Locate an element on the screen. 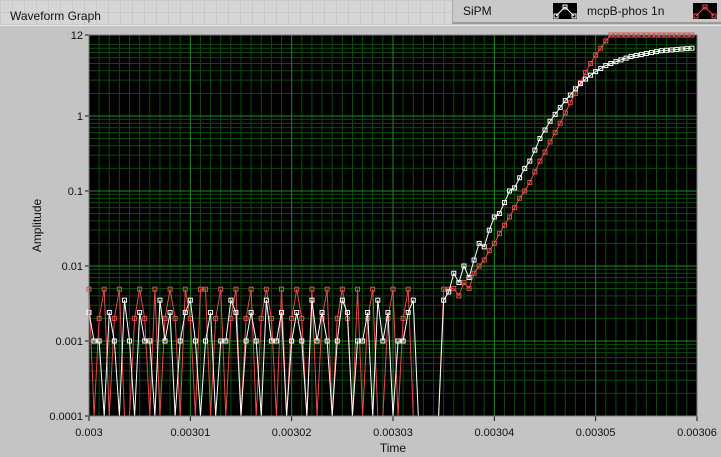  y-axis-label: Amplitude is located at coordinates (37, 226).